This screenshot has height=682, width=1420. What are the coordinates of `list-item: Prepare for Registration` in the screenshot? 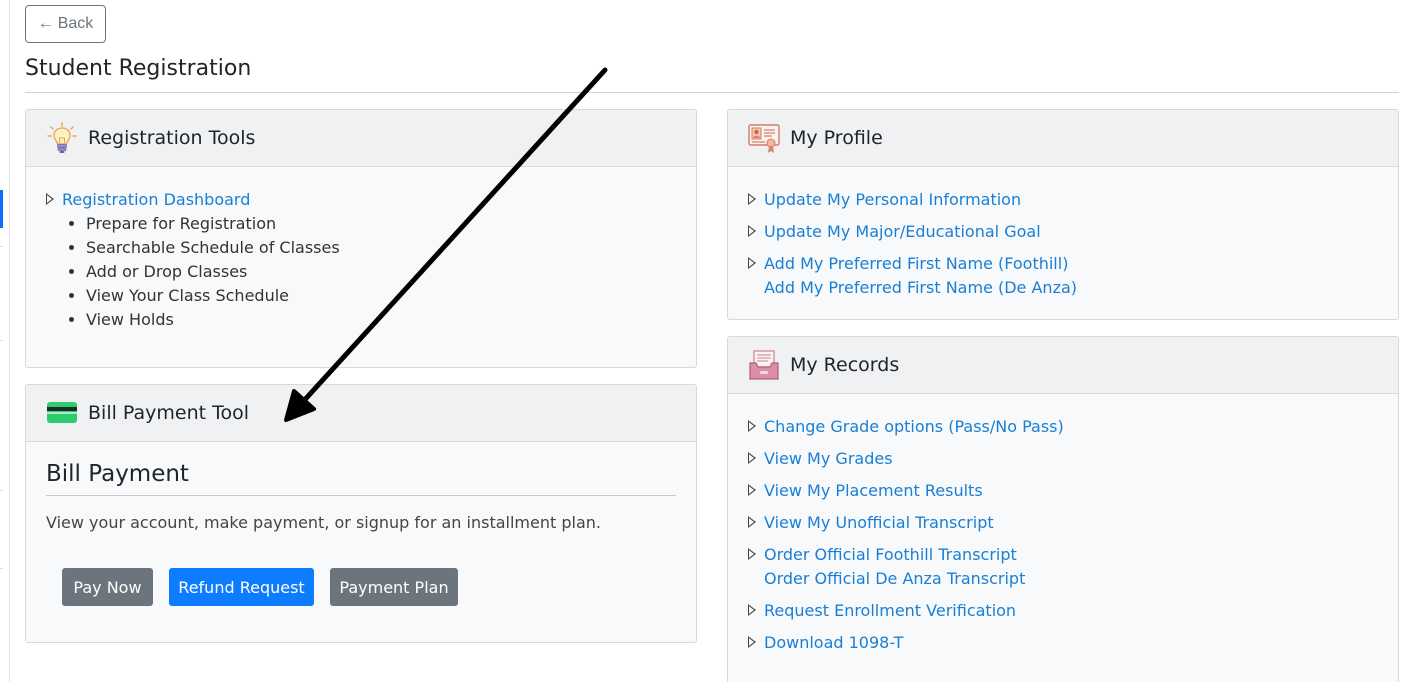 It's located at (213, 224).